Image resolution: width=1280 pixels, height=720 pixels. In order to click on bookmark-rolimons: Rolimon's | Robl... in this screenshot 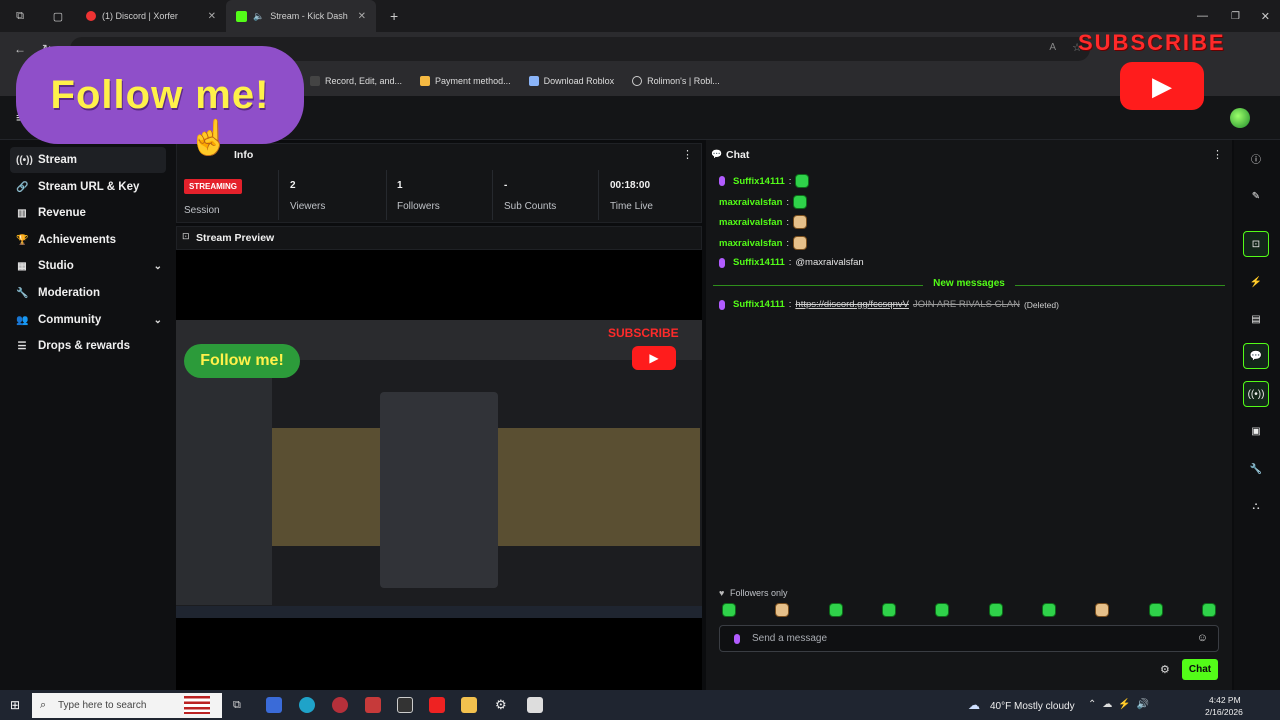, I will do `click(676, 81)`.